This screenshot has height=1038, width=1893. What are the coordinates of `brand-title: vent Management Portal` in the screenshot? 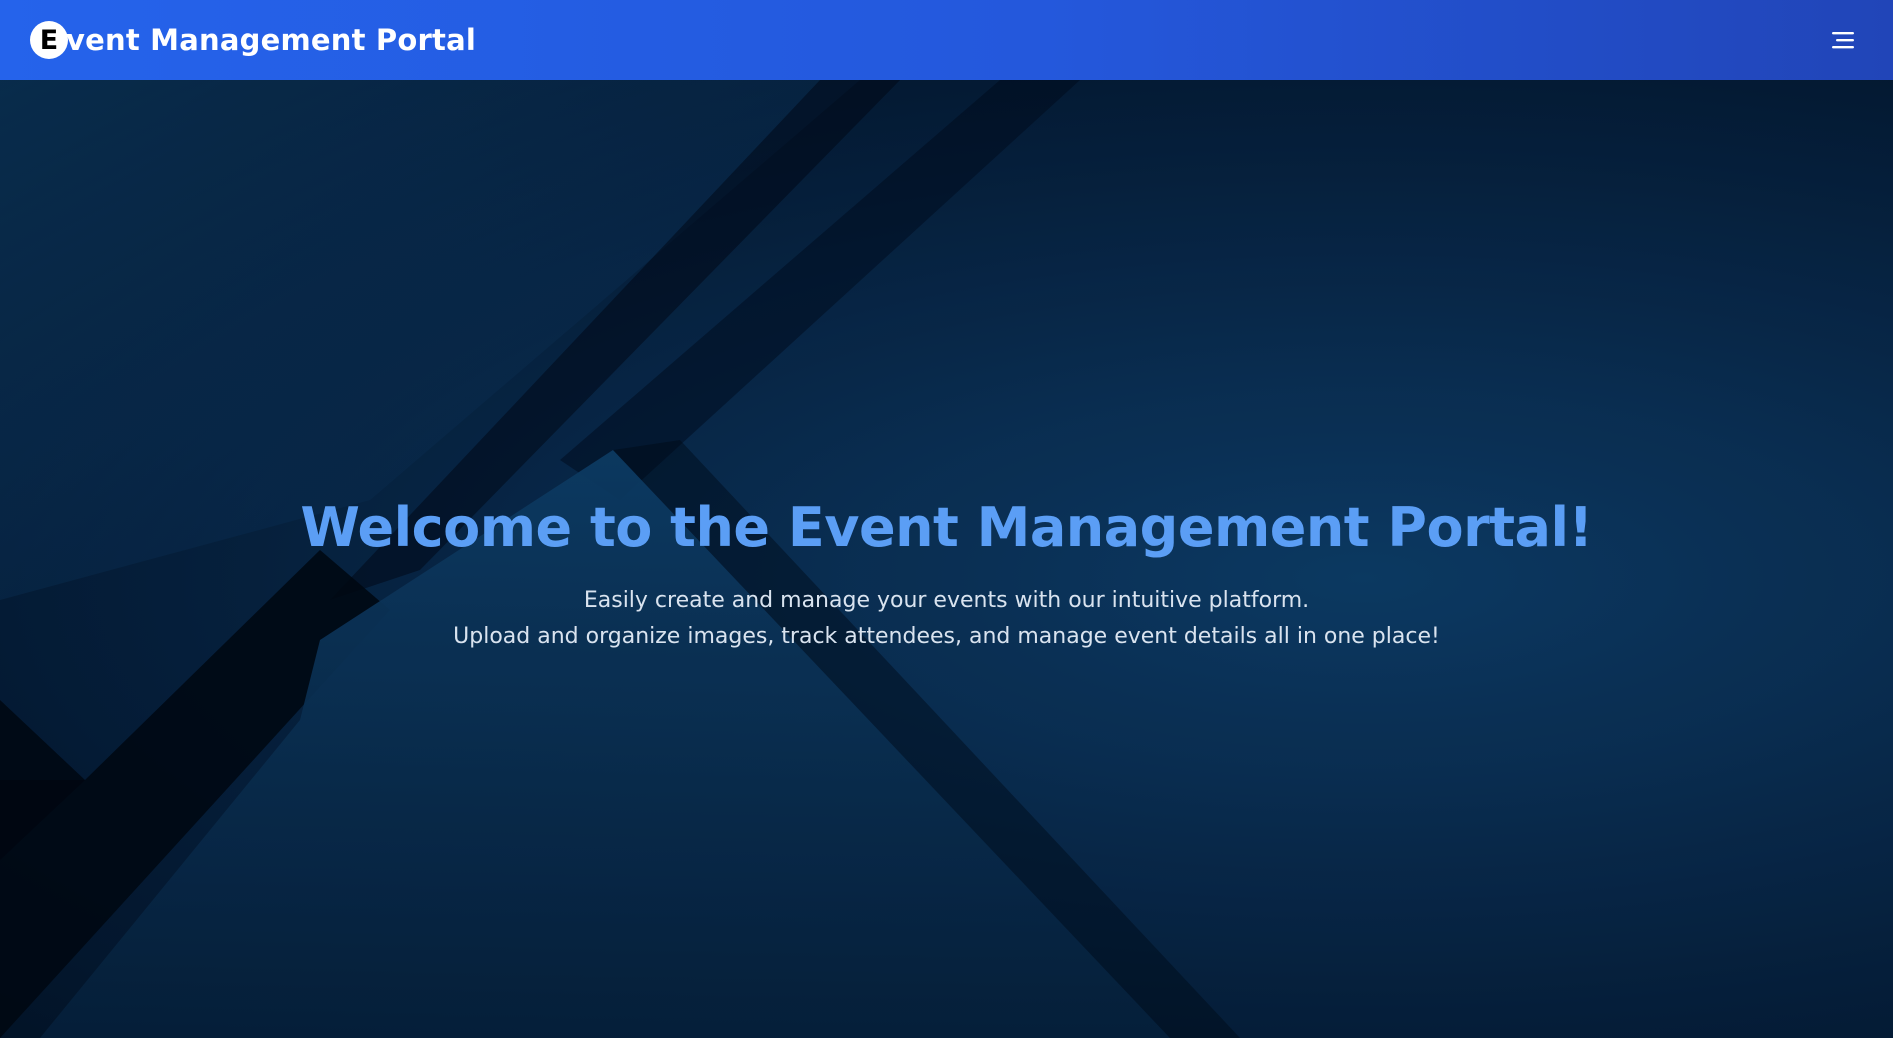 It's located at (271, 40).